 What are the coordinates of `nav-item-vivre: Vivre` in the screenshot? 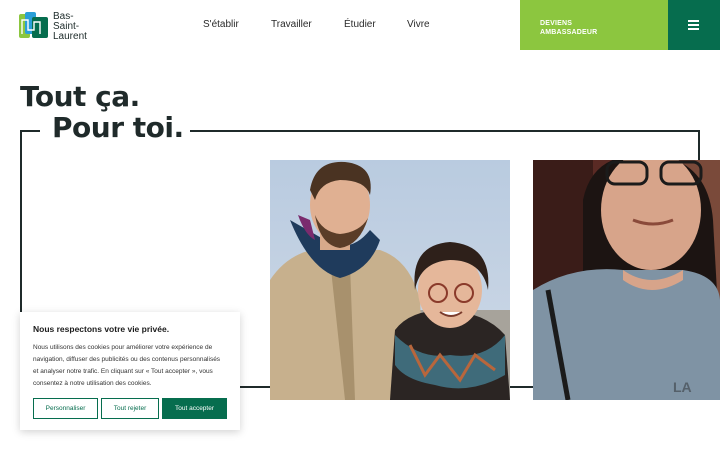 It's located at (418, 24).